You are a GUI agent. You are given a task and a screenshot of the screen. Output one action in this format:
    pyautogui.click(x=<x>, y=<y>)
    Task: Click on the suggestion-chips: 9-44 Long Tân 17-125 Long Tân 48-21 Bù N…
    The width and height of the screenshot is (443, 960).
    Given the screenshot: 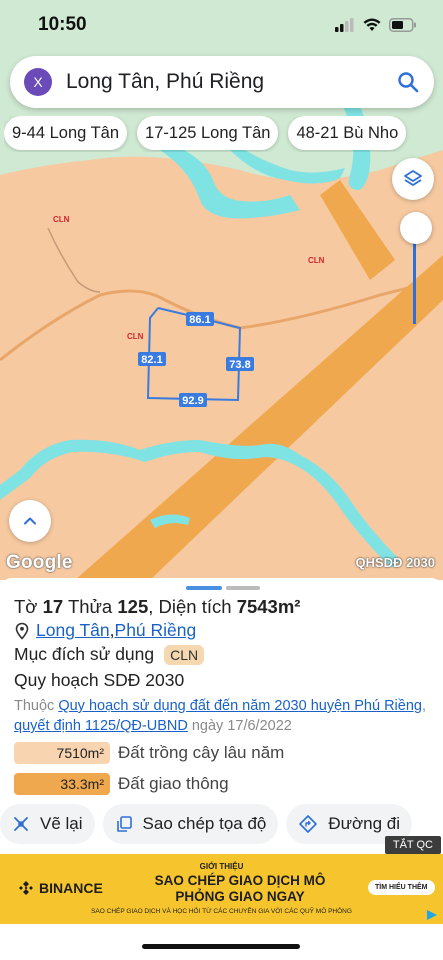 What is the action you would take?
    pyautogui.click(x=223, y=134)
    